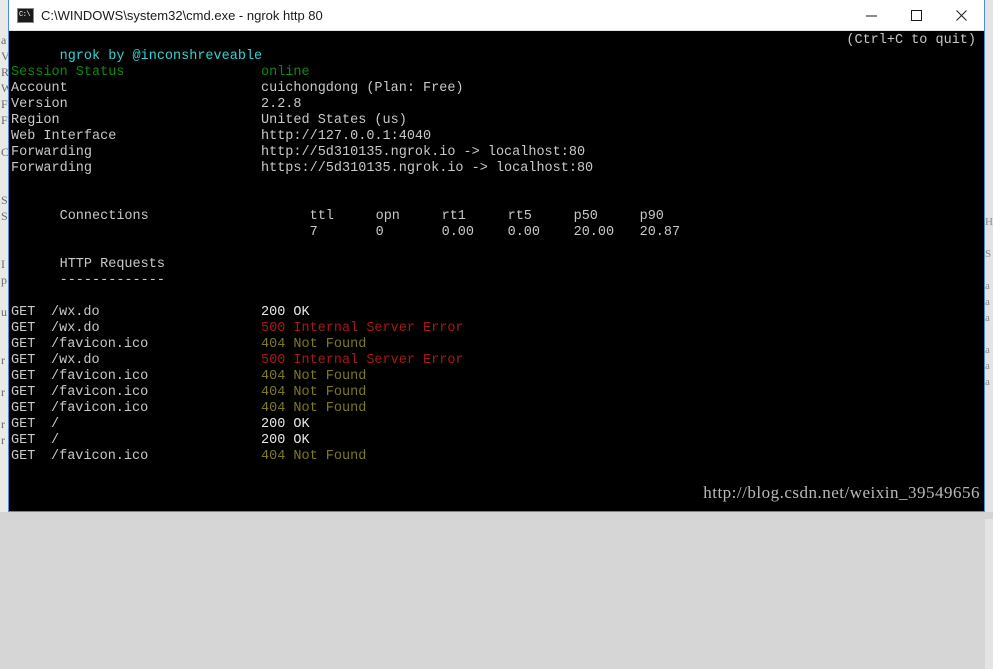  I want to click on http-requests-heading-text: HTTP Requests, so click(112, 264).